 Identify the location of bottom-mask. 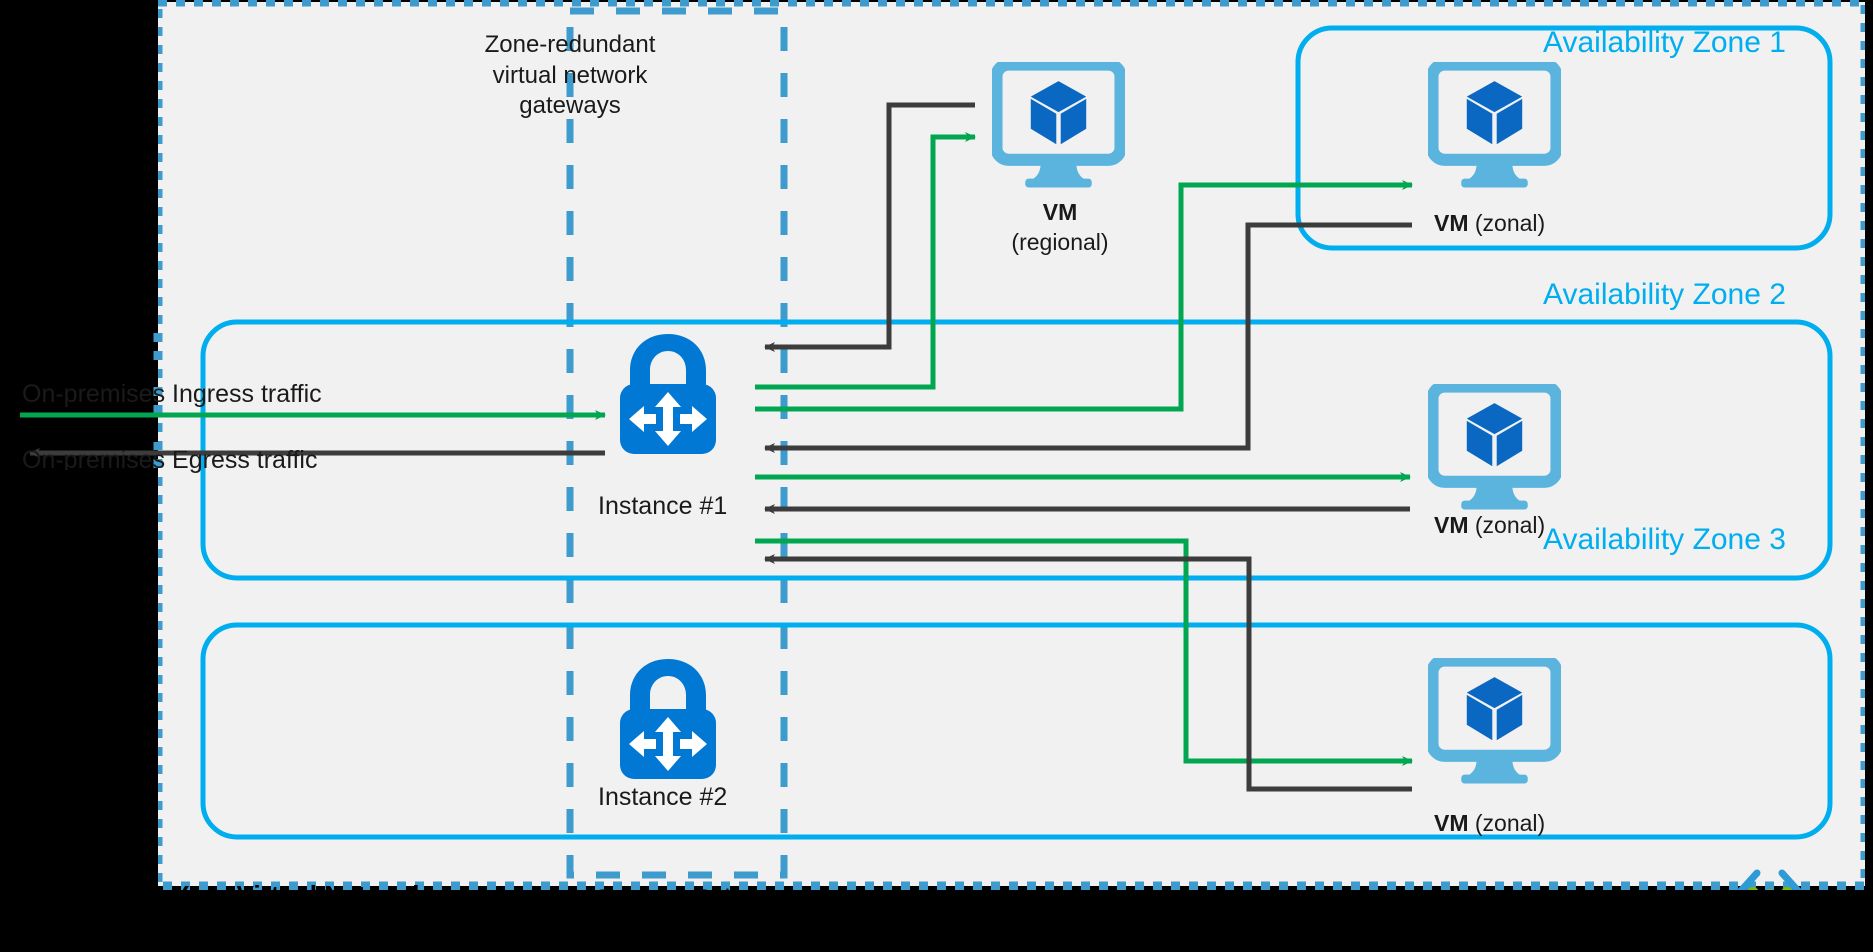
(936, 921).